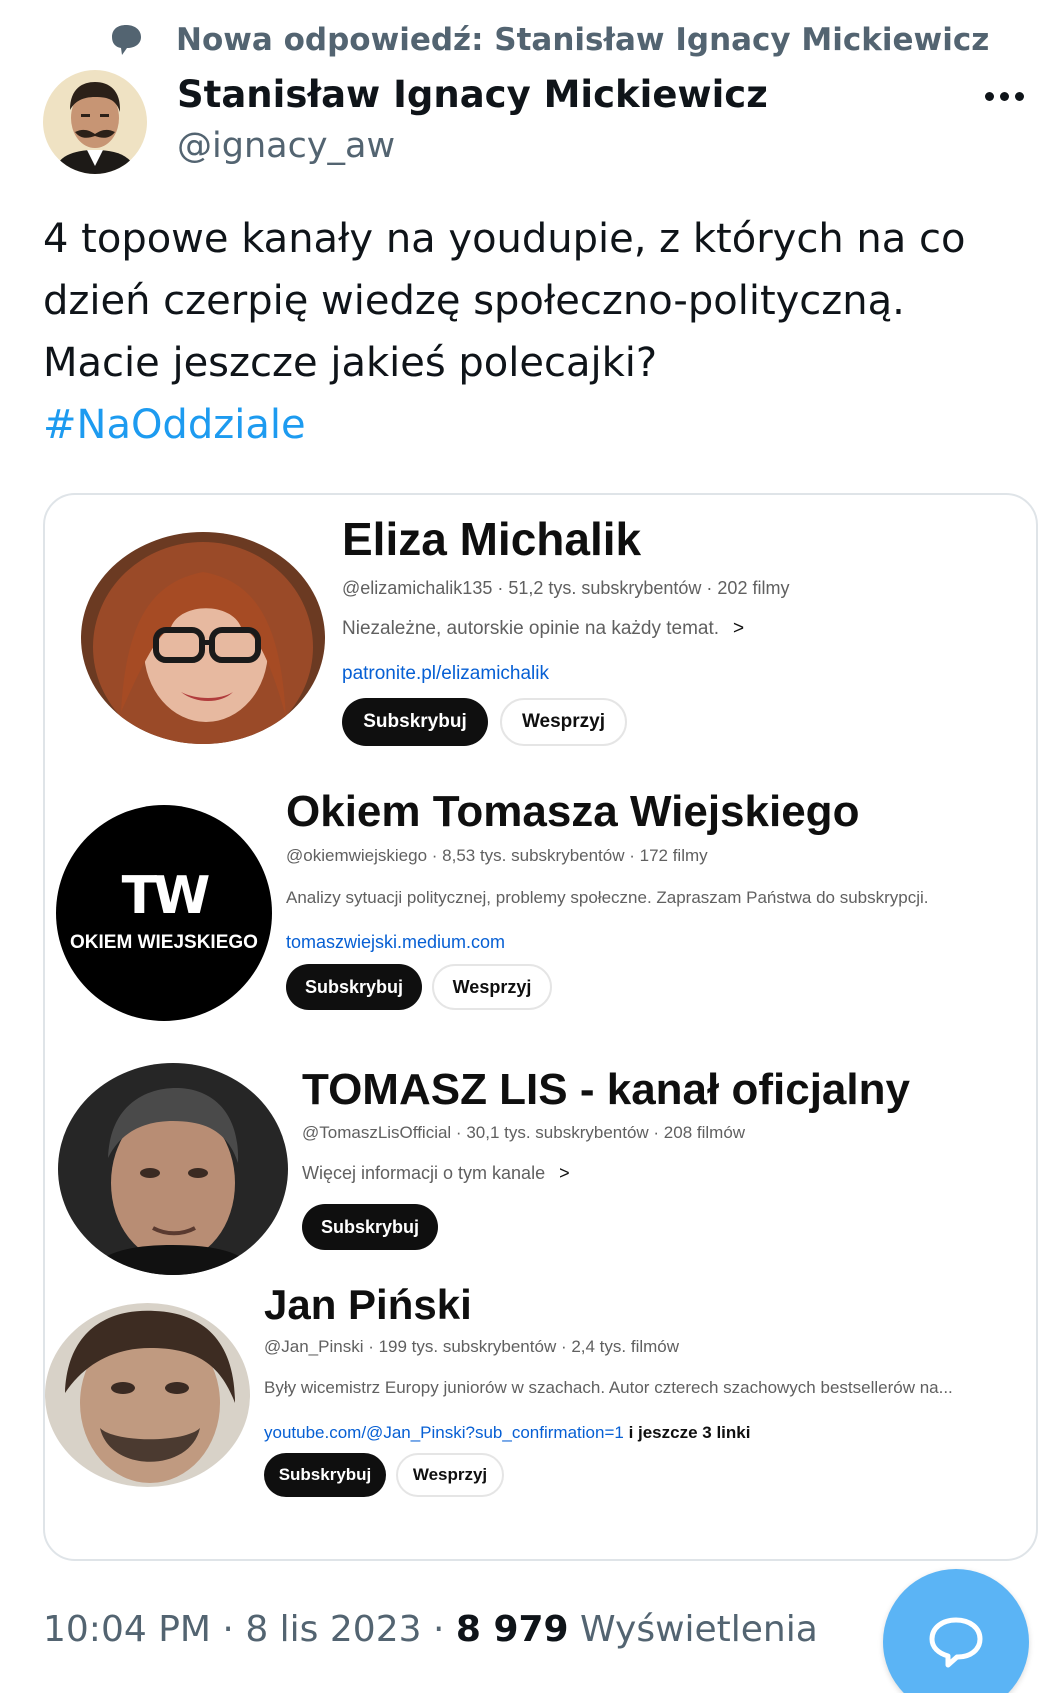 This screenshot has width=1062, height=1693. What do you see at coordinates (606, 1089) in the screenshot?
I see `channel-name: TOMASZ LIS - kanał oficjalny` at bounding box center [606, 1089].